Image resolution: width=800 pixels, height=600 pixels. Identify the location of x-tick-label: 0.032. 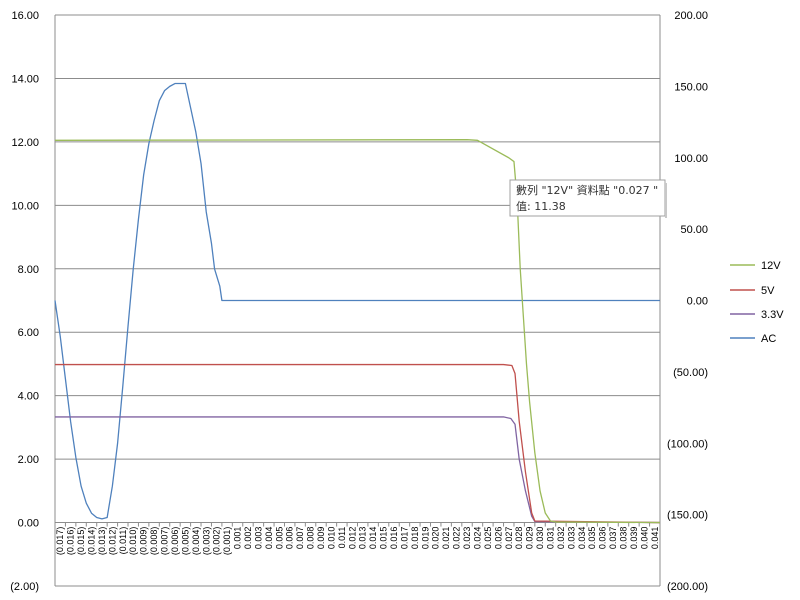
(561, 538).